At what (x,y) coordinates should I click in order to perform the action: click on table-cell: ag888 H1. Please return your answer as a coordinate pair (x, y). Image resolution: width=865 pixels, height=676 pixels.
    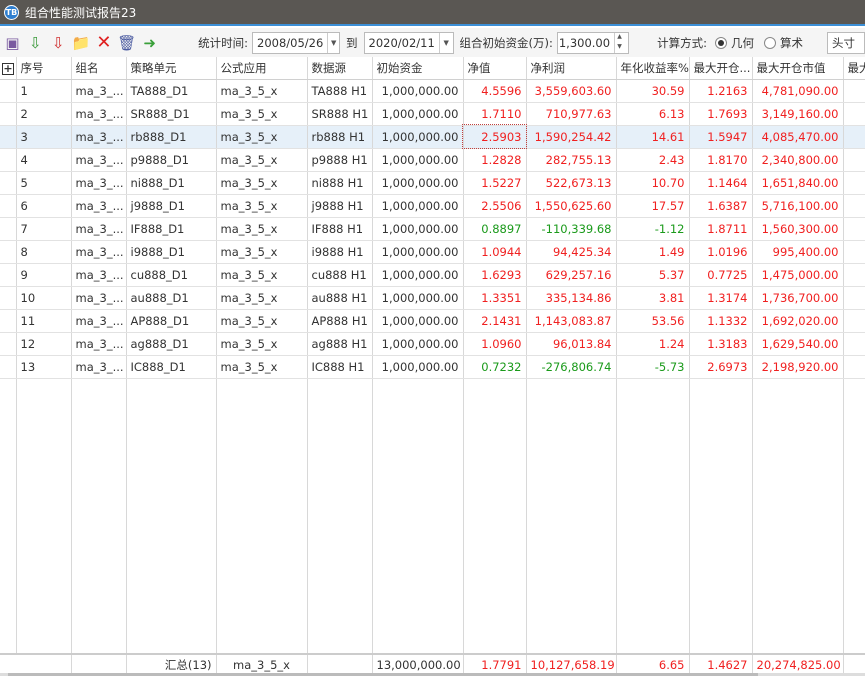
    Looking at the image, I should click on (340, 344).